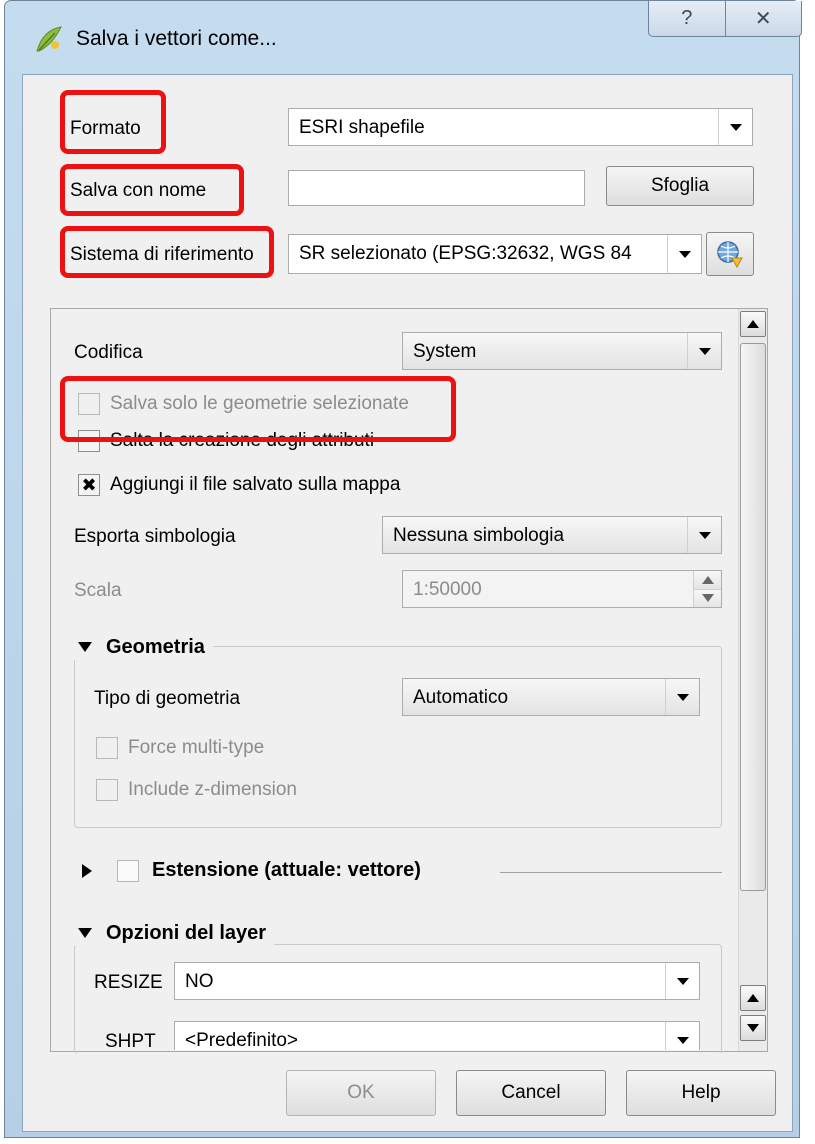  I want to click on close-icon: ✕, so click(763, 19).